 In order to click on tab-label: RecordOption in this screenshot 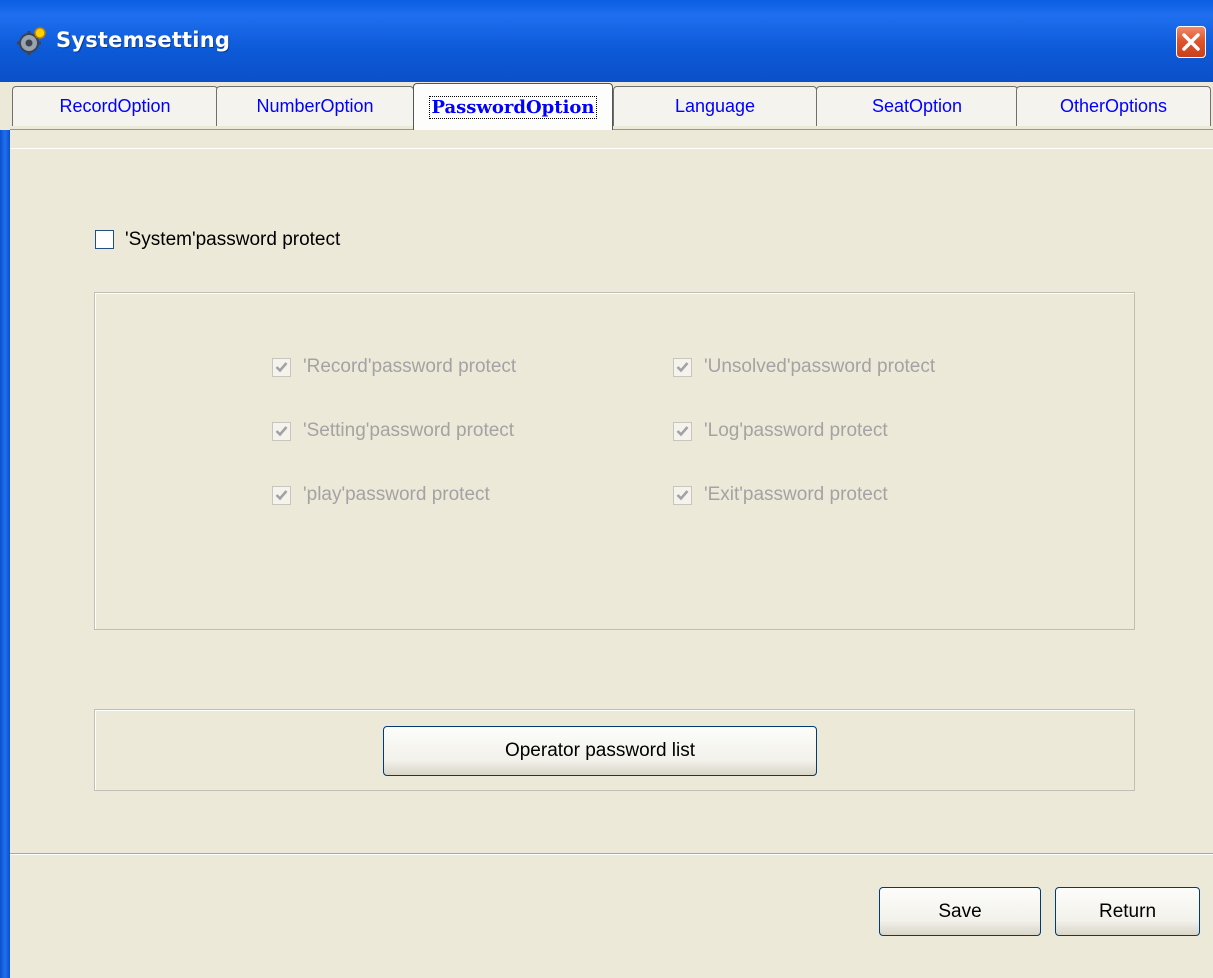, I will do `click(115, 106)`.